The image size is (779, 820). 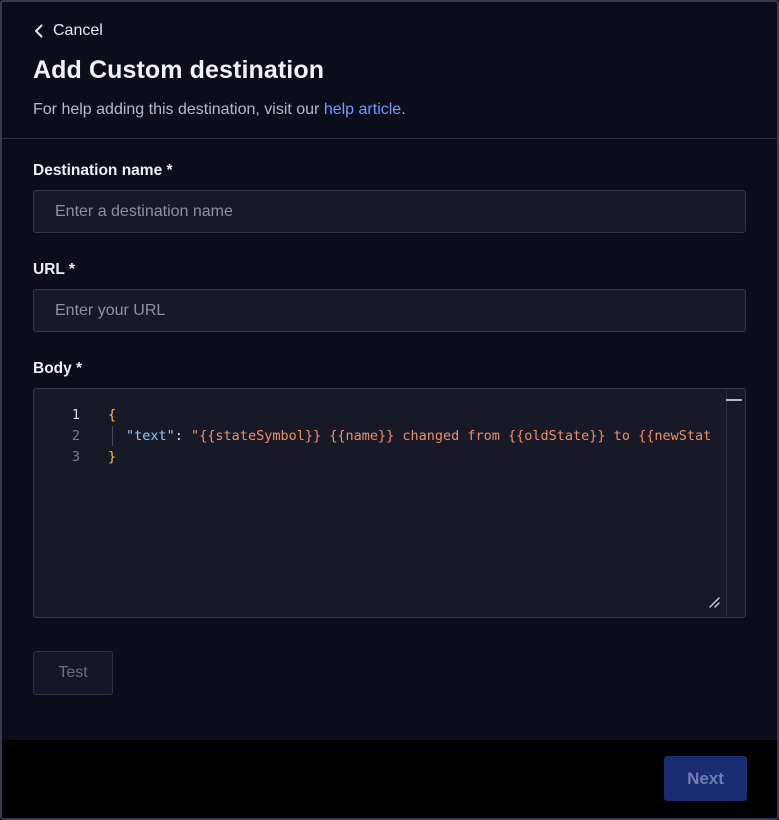 What do you see at coordinates (183, 435) in the screenshot?
I see `code-colon: :` at bounding box center [183, 435].